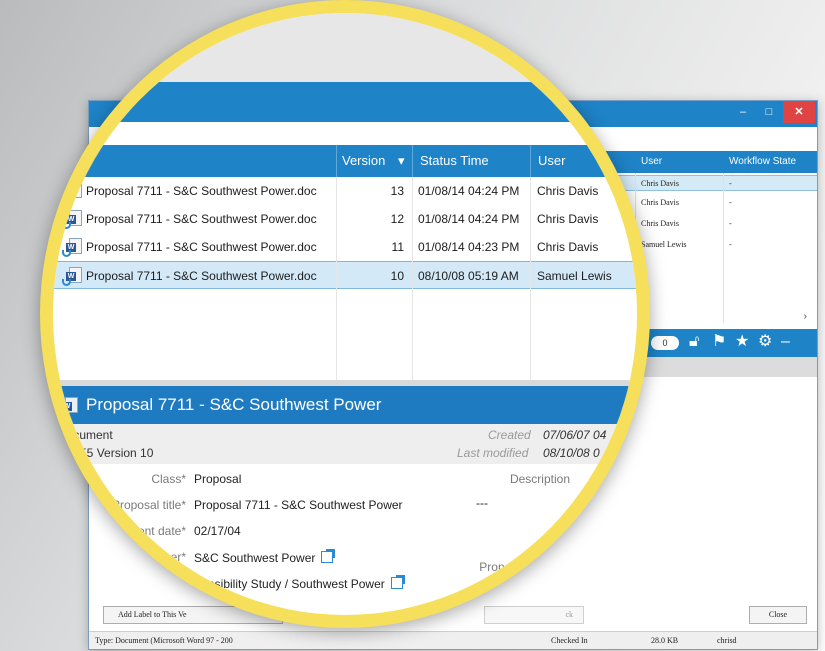 Image resolution: width=825 pixels, height=651 pixels. I want to click on customer-value: S&C Southwest Power, so click(265, 557).